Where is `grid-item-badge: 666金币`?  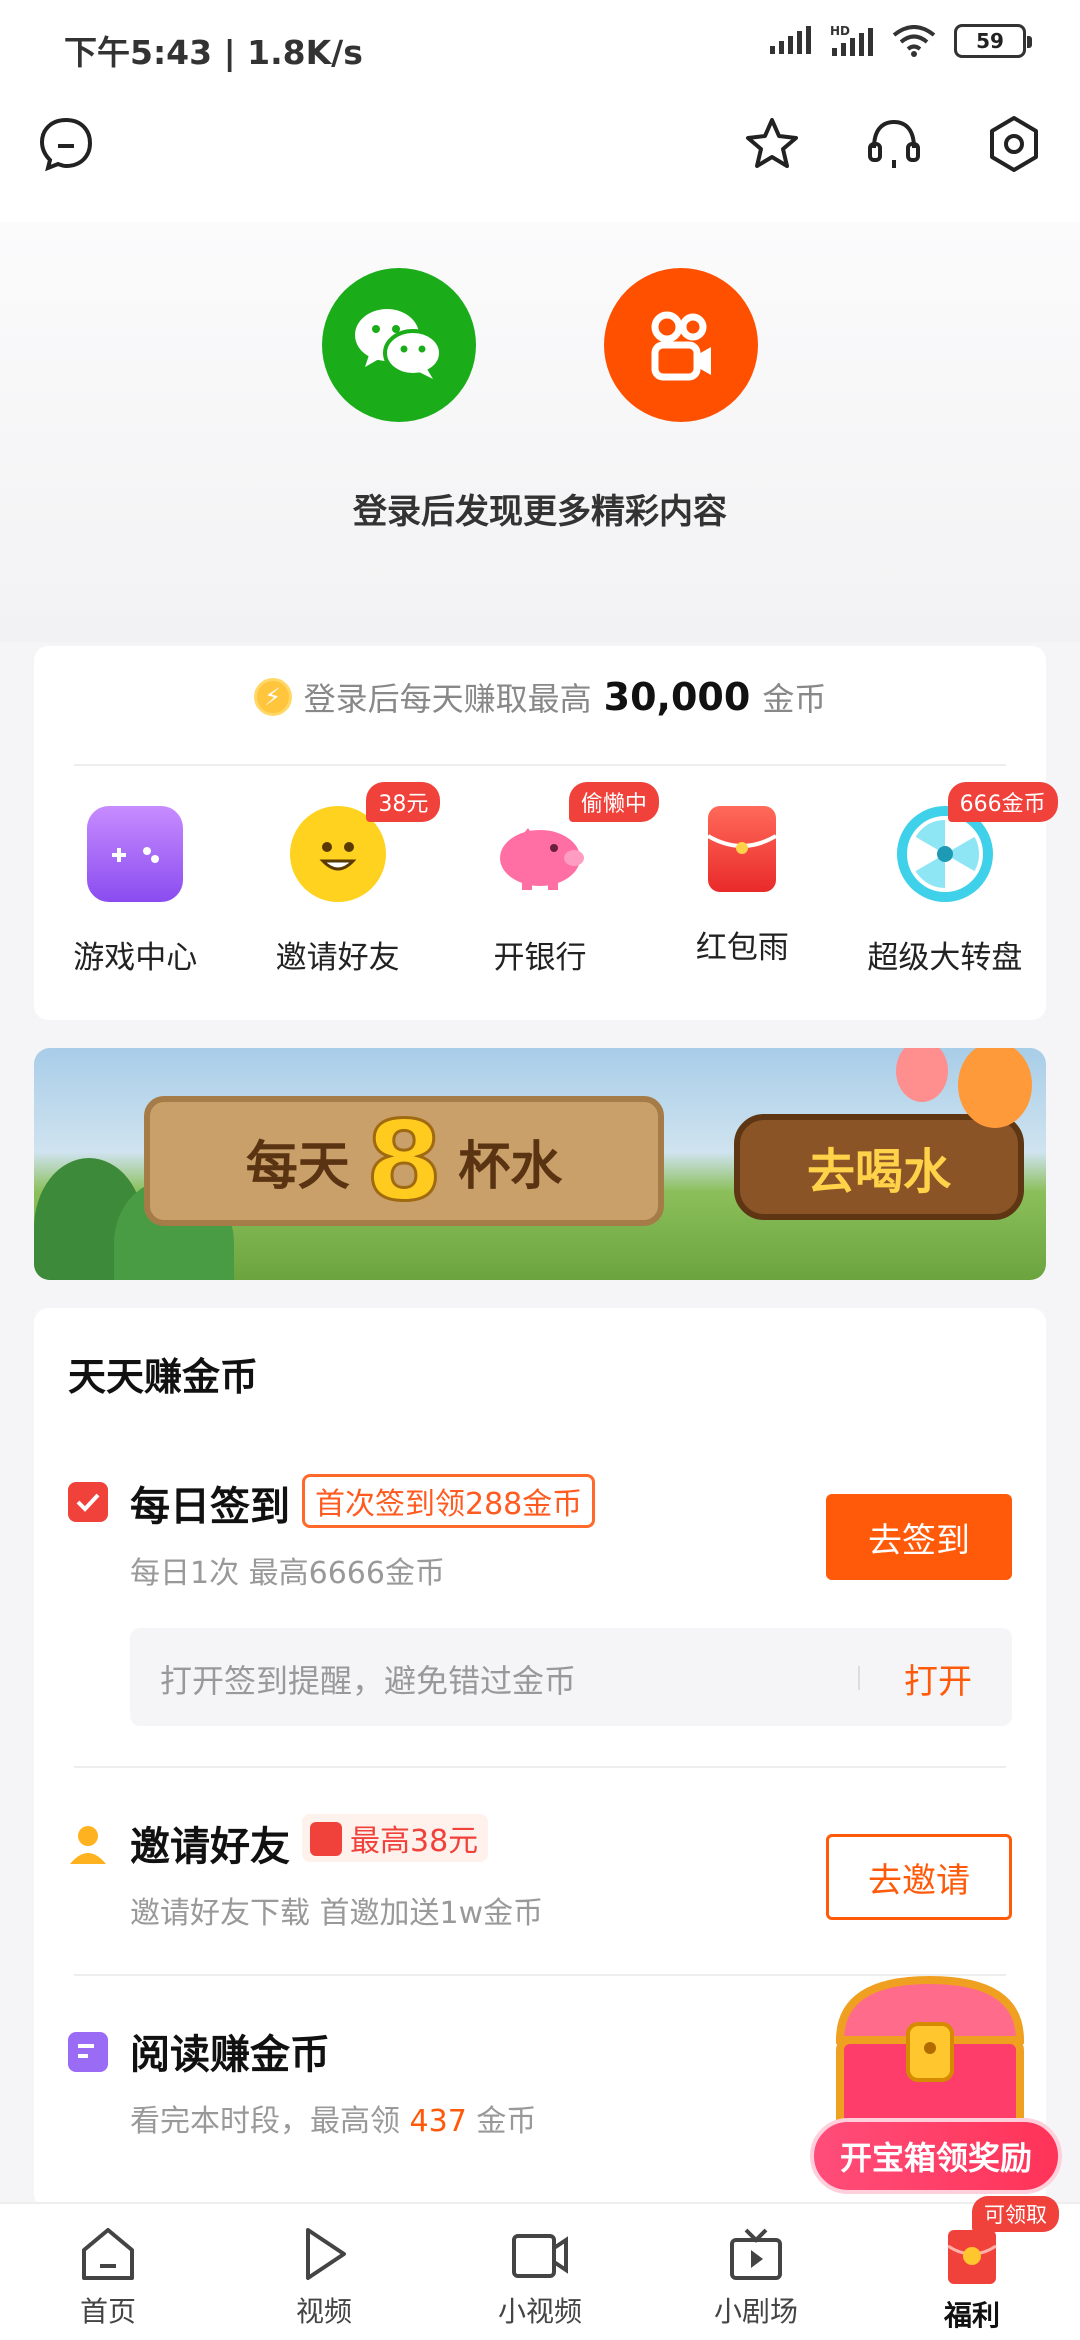
grid-item-badge: 666金币 is located at coordinates (1002, 802).